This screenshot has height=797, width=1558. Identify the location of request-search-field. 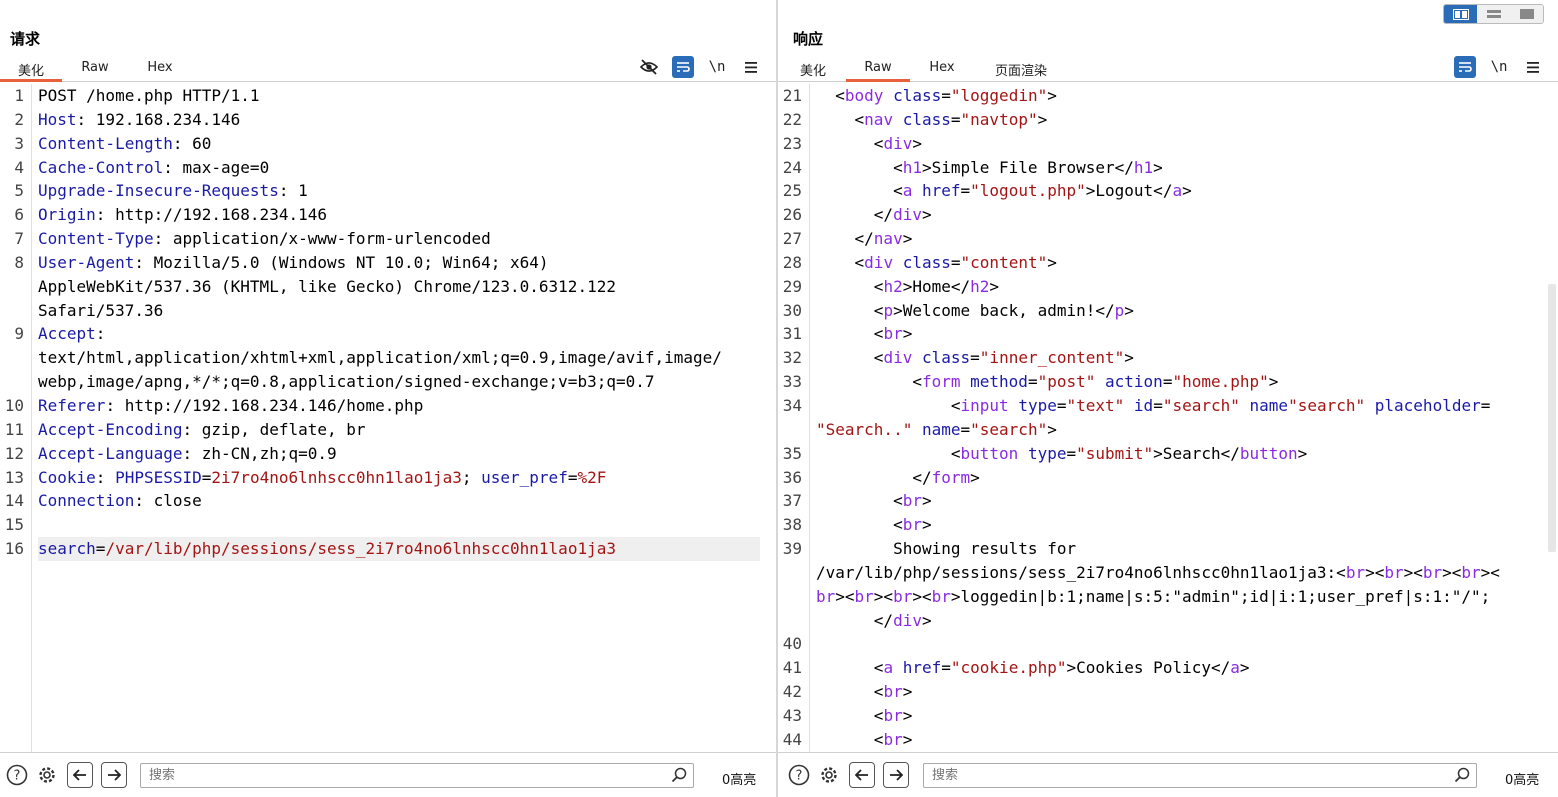
(417, 775).